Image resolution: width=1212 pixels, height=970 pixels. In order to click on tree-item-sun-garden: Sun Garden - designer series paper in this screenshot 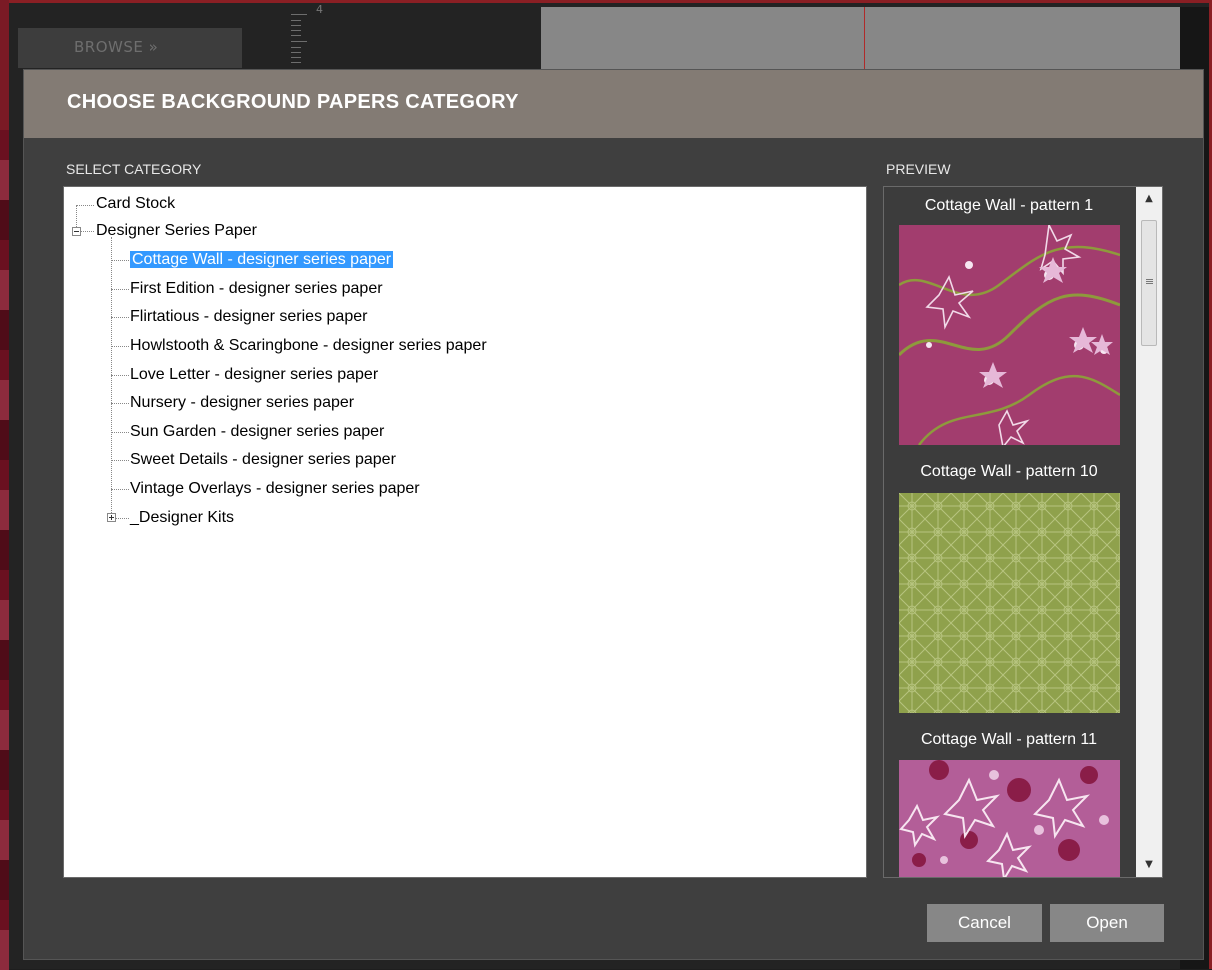, I will do `click(257, 432)`.